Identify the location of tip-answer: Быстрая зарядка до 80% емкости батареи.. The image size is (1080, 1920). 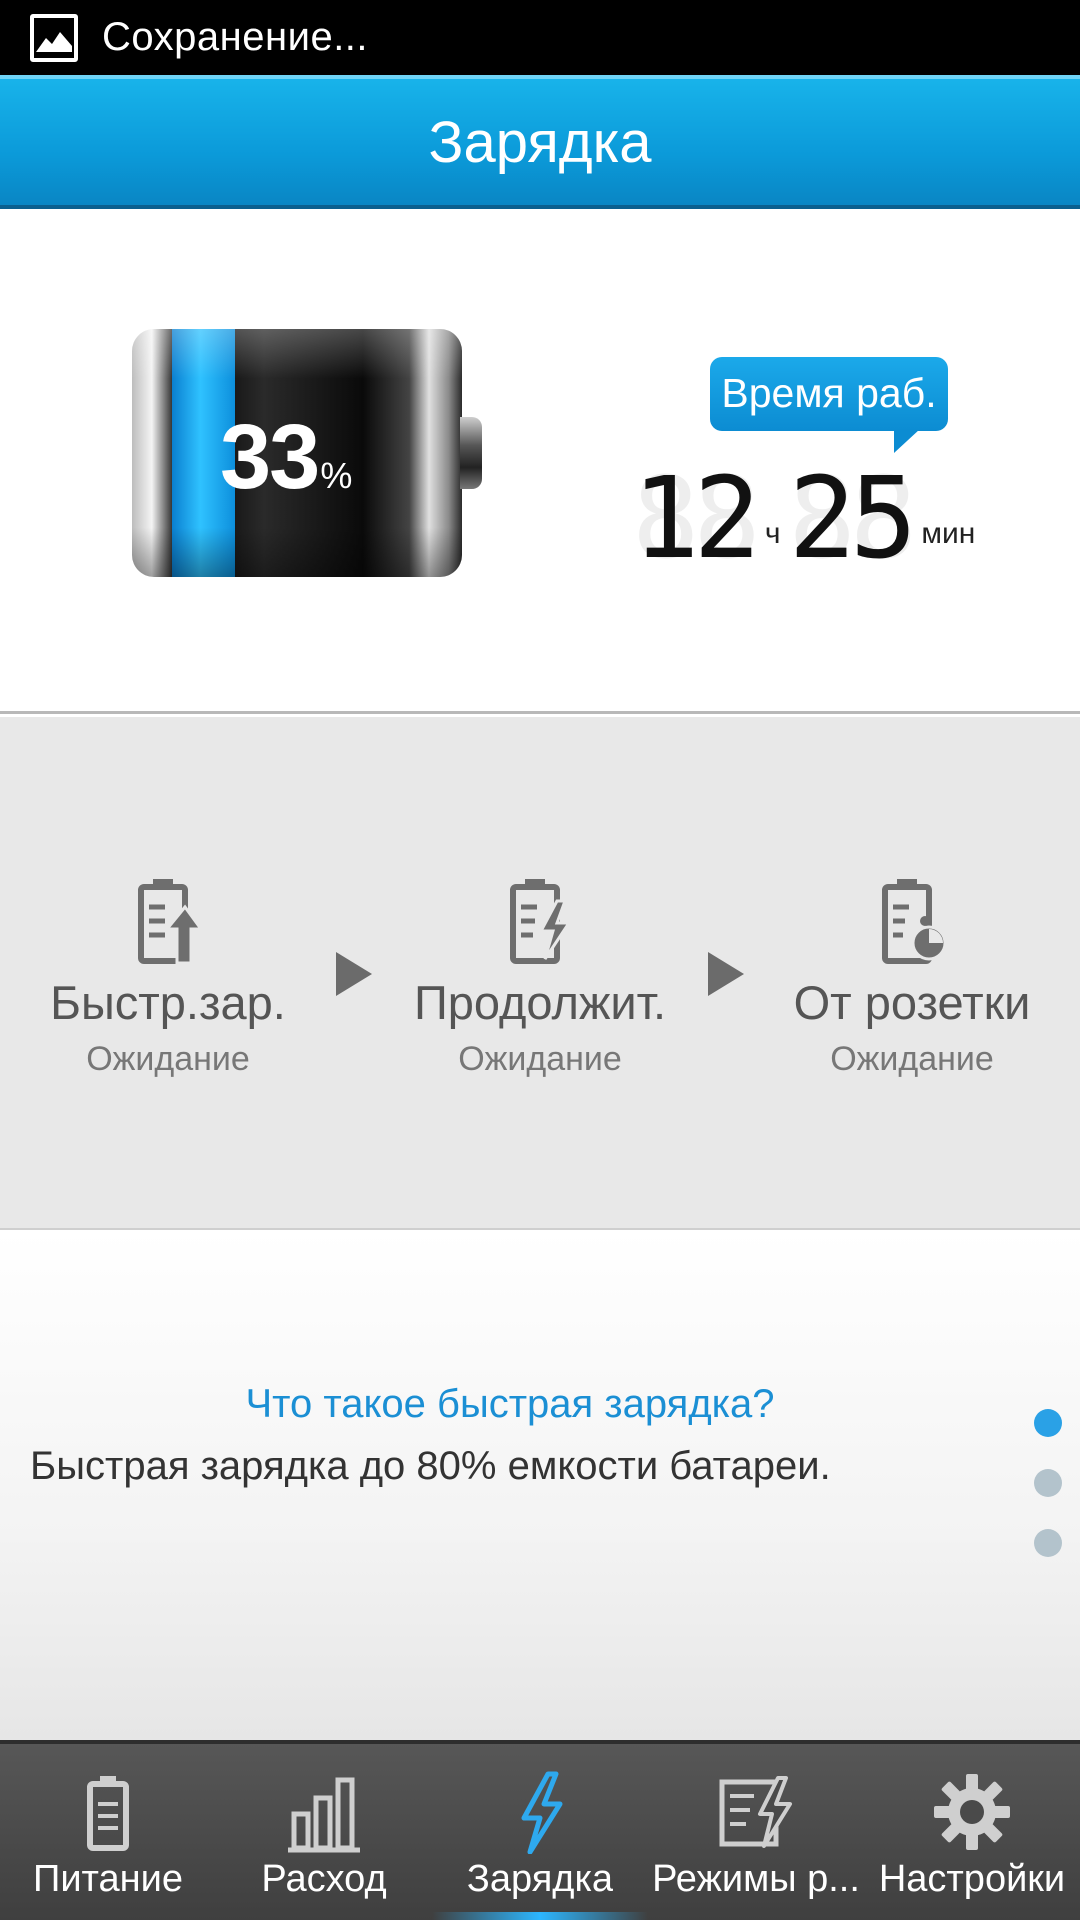
(430, 1466).